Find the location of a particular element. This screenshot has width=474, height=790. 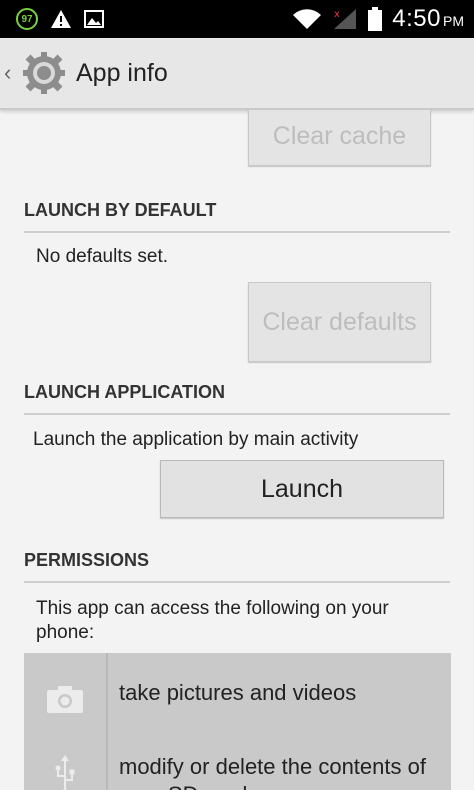

permissions-header: PERMISSIONS is located at coordinates (237, 566).